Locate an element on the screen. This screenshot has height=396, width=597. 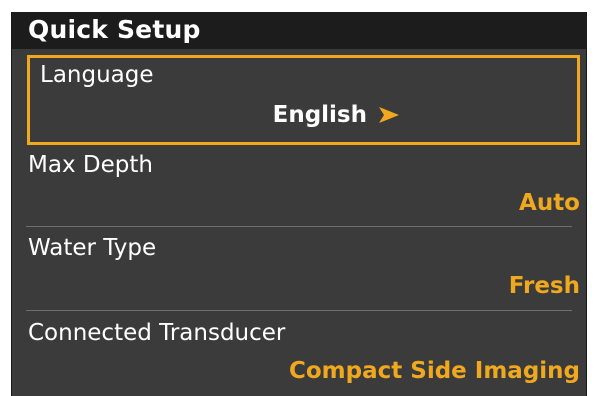
menu-item-label: Connected Transducer is located at coordinates (157, 333).